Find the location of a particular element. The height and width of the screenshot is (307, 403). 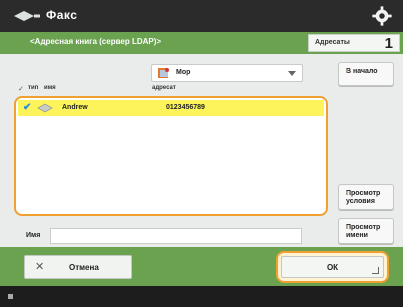

name-input is located at coordinates (176, 236).